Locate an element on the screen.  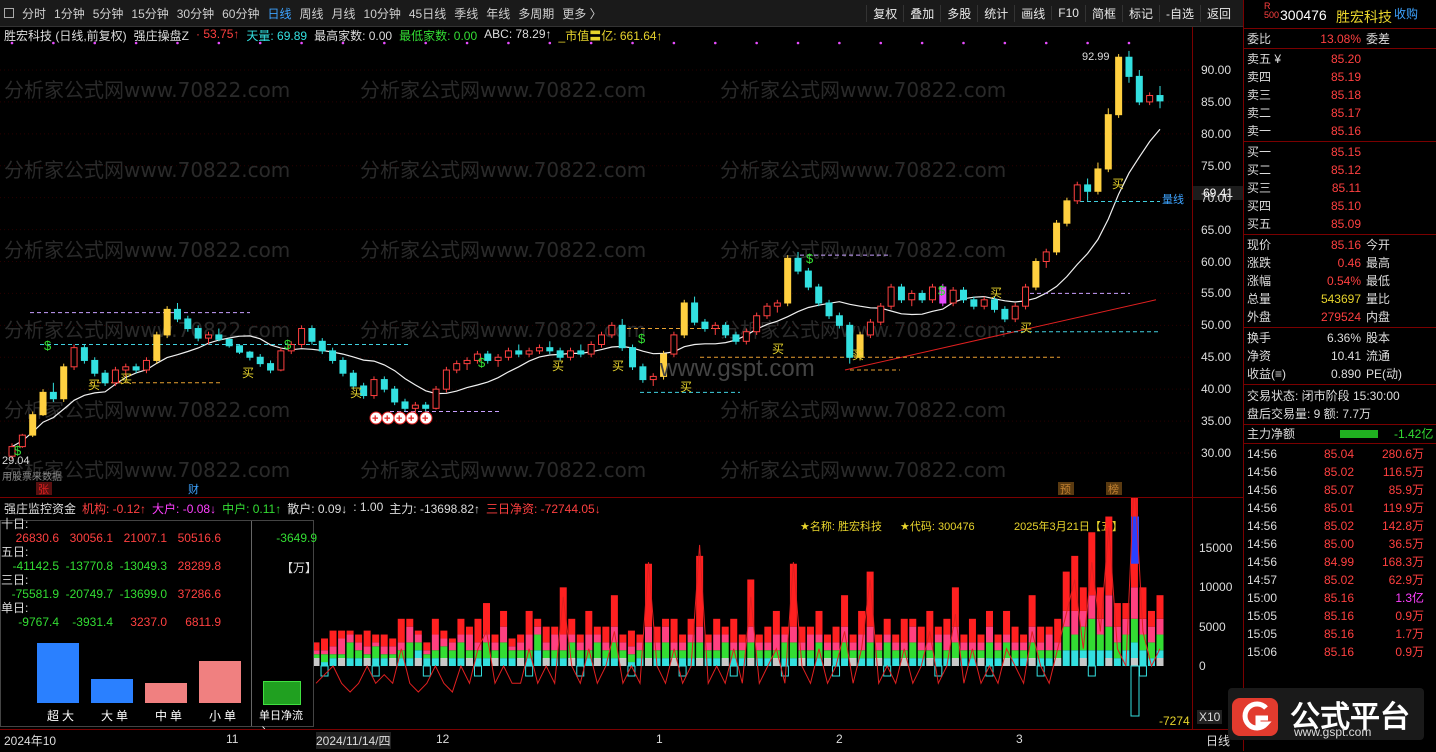
period-tab: 分时 is located at coordinates (34, 13).